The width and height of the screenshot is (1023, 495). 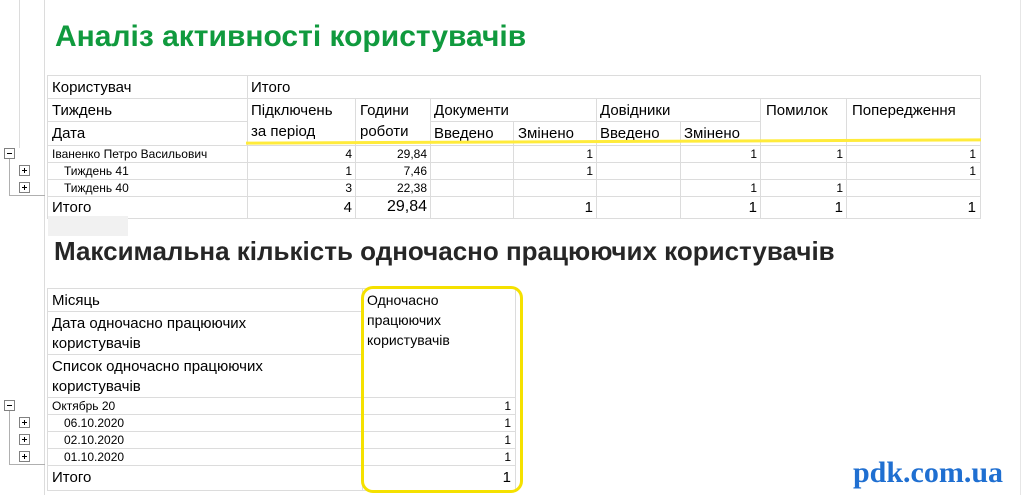 I want to click on header-connections: Підключень, so click(x=292, y=110).